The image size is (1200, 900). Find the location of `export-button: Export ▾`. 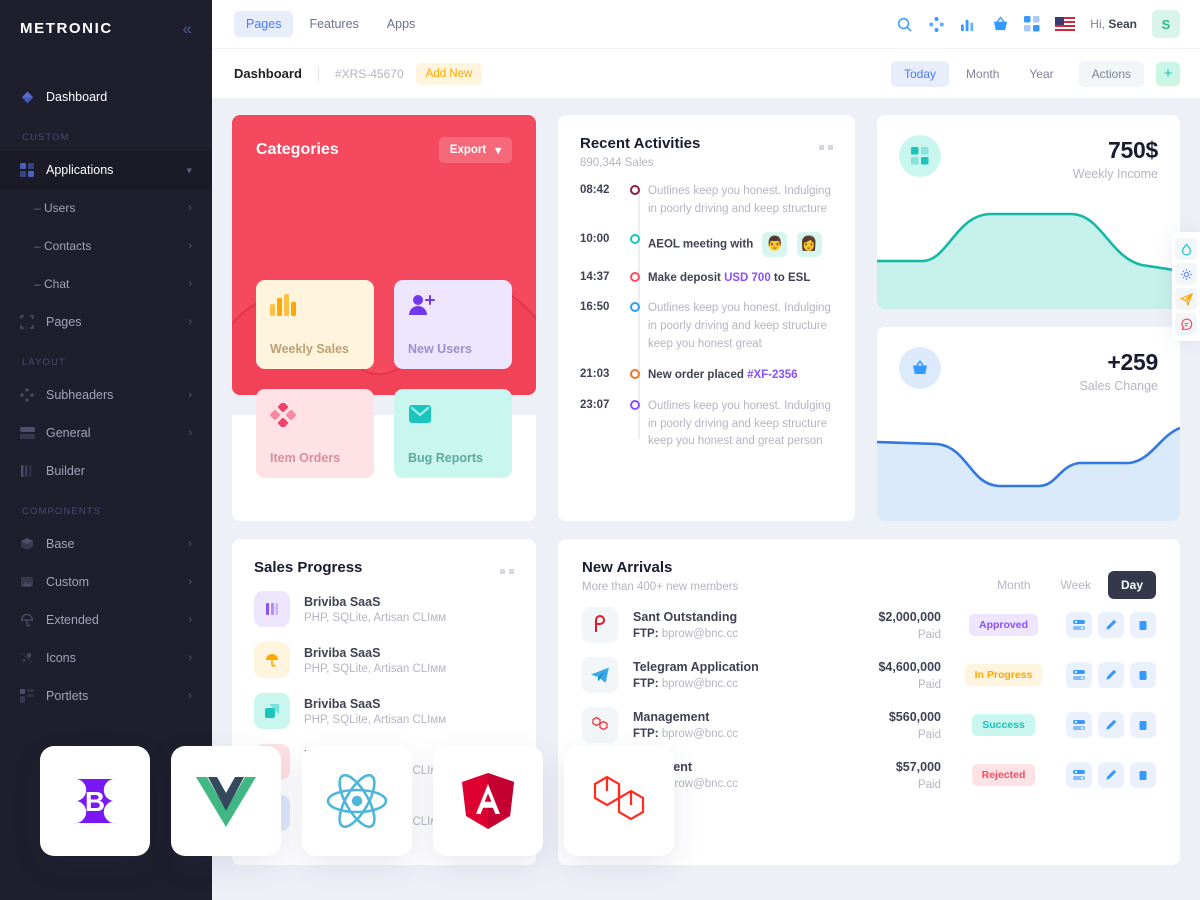

export-button: Export ▾ is located at coordinates (475, 150).